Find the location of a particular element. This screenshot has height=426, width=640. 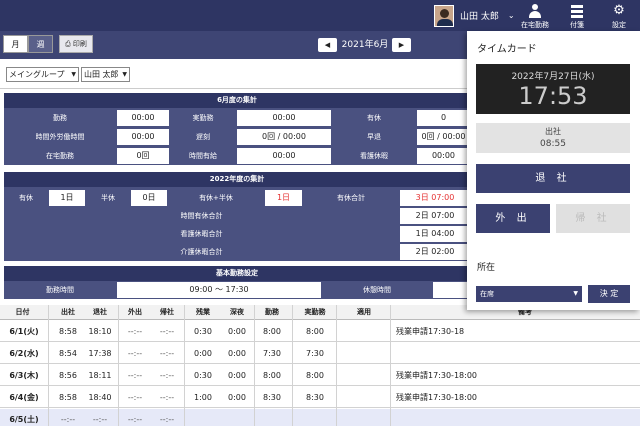

user-select: 山田 太郎 ▼ is located at coordinates (105, 74).